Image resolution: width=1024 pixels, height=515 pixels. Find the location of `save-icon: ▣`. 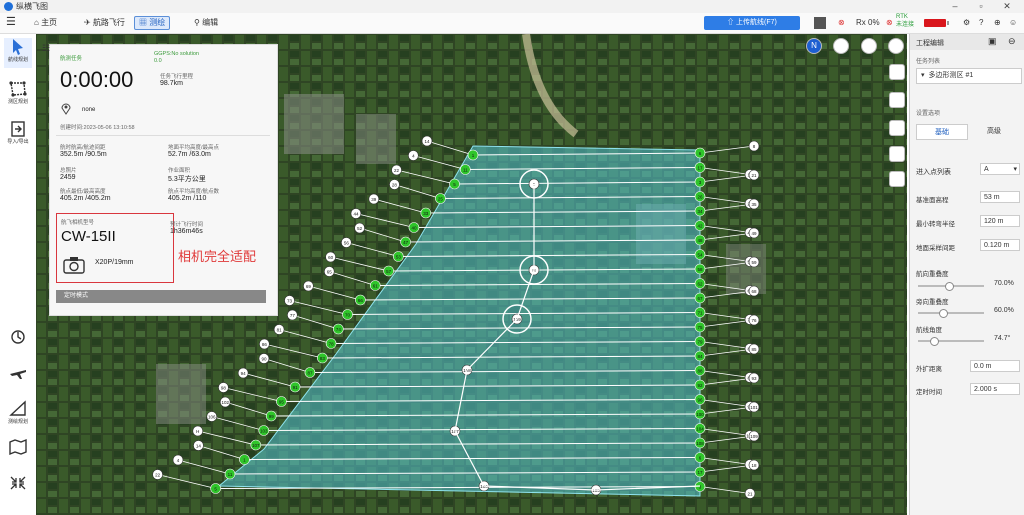

save-icon: ▣ is located at coordinates (992, 41).